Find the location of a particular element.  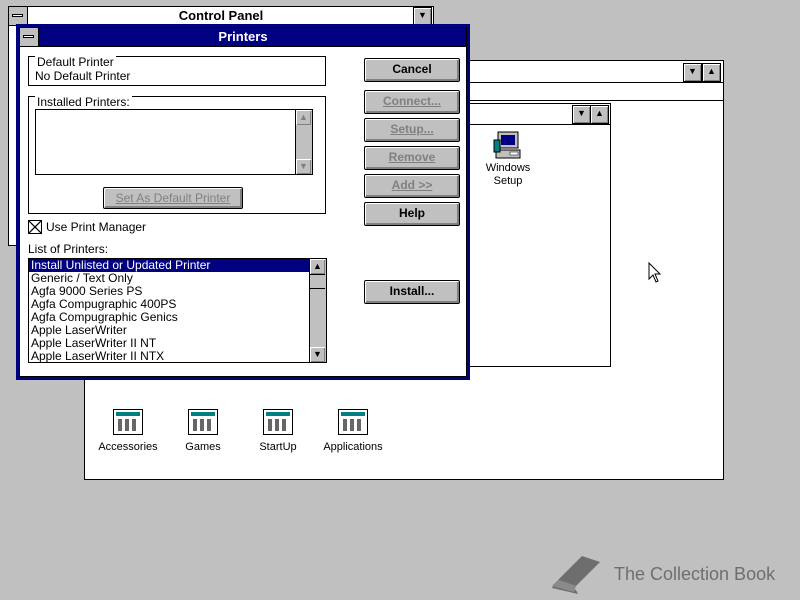

program-manager-maximize-button: ▲ is located at coordinates (711, 72).